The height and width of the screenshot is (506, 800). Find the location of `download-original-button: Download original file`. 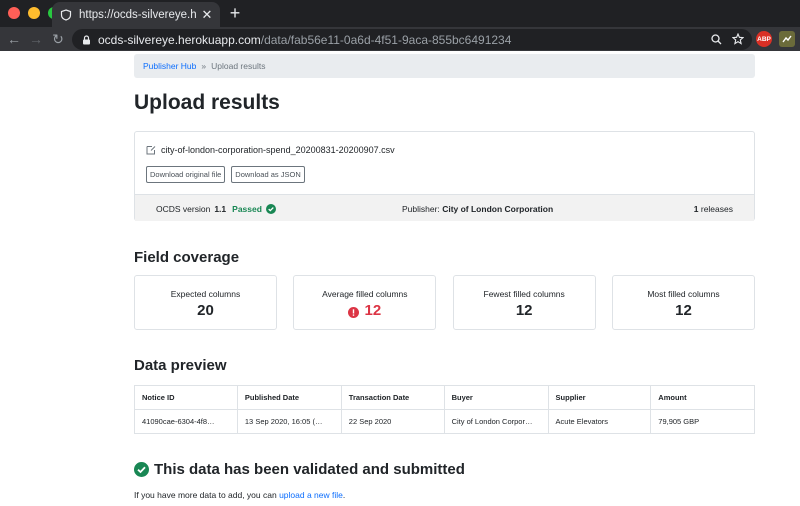

download-original-button: Download original file is located at coordinates (186, 174).